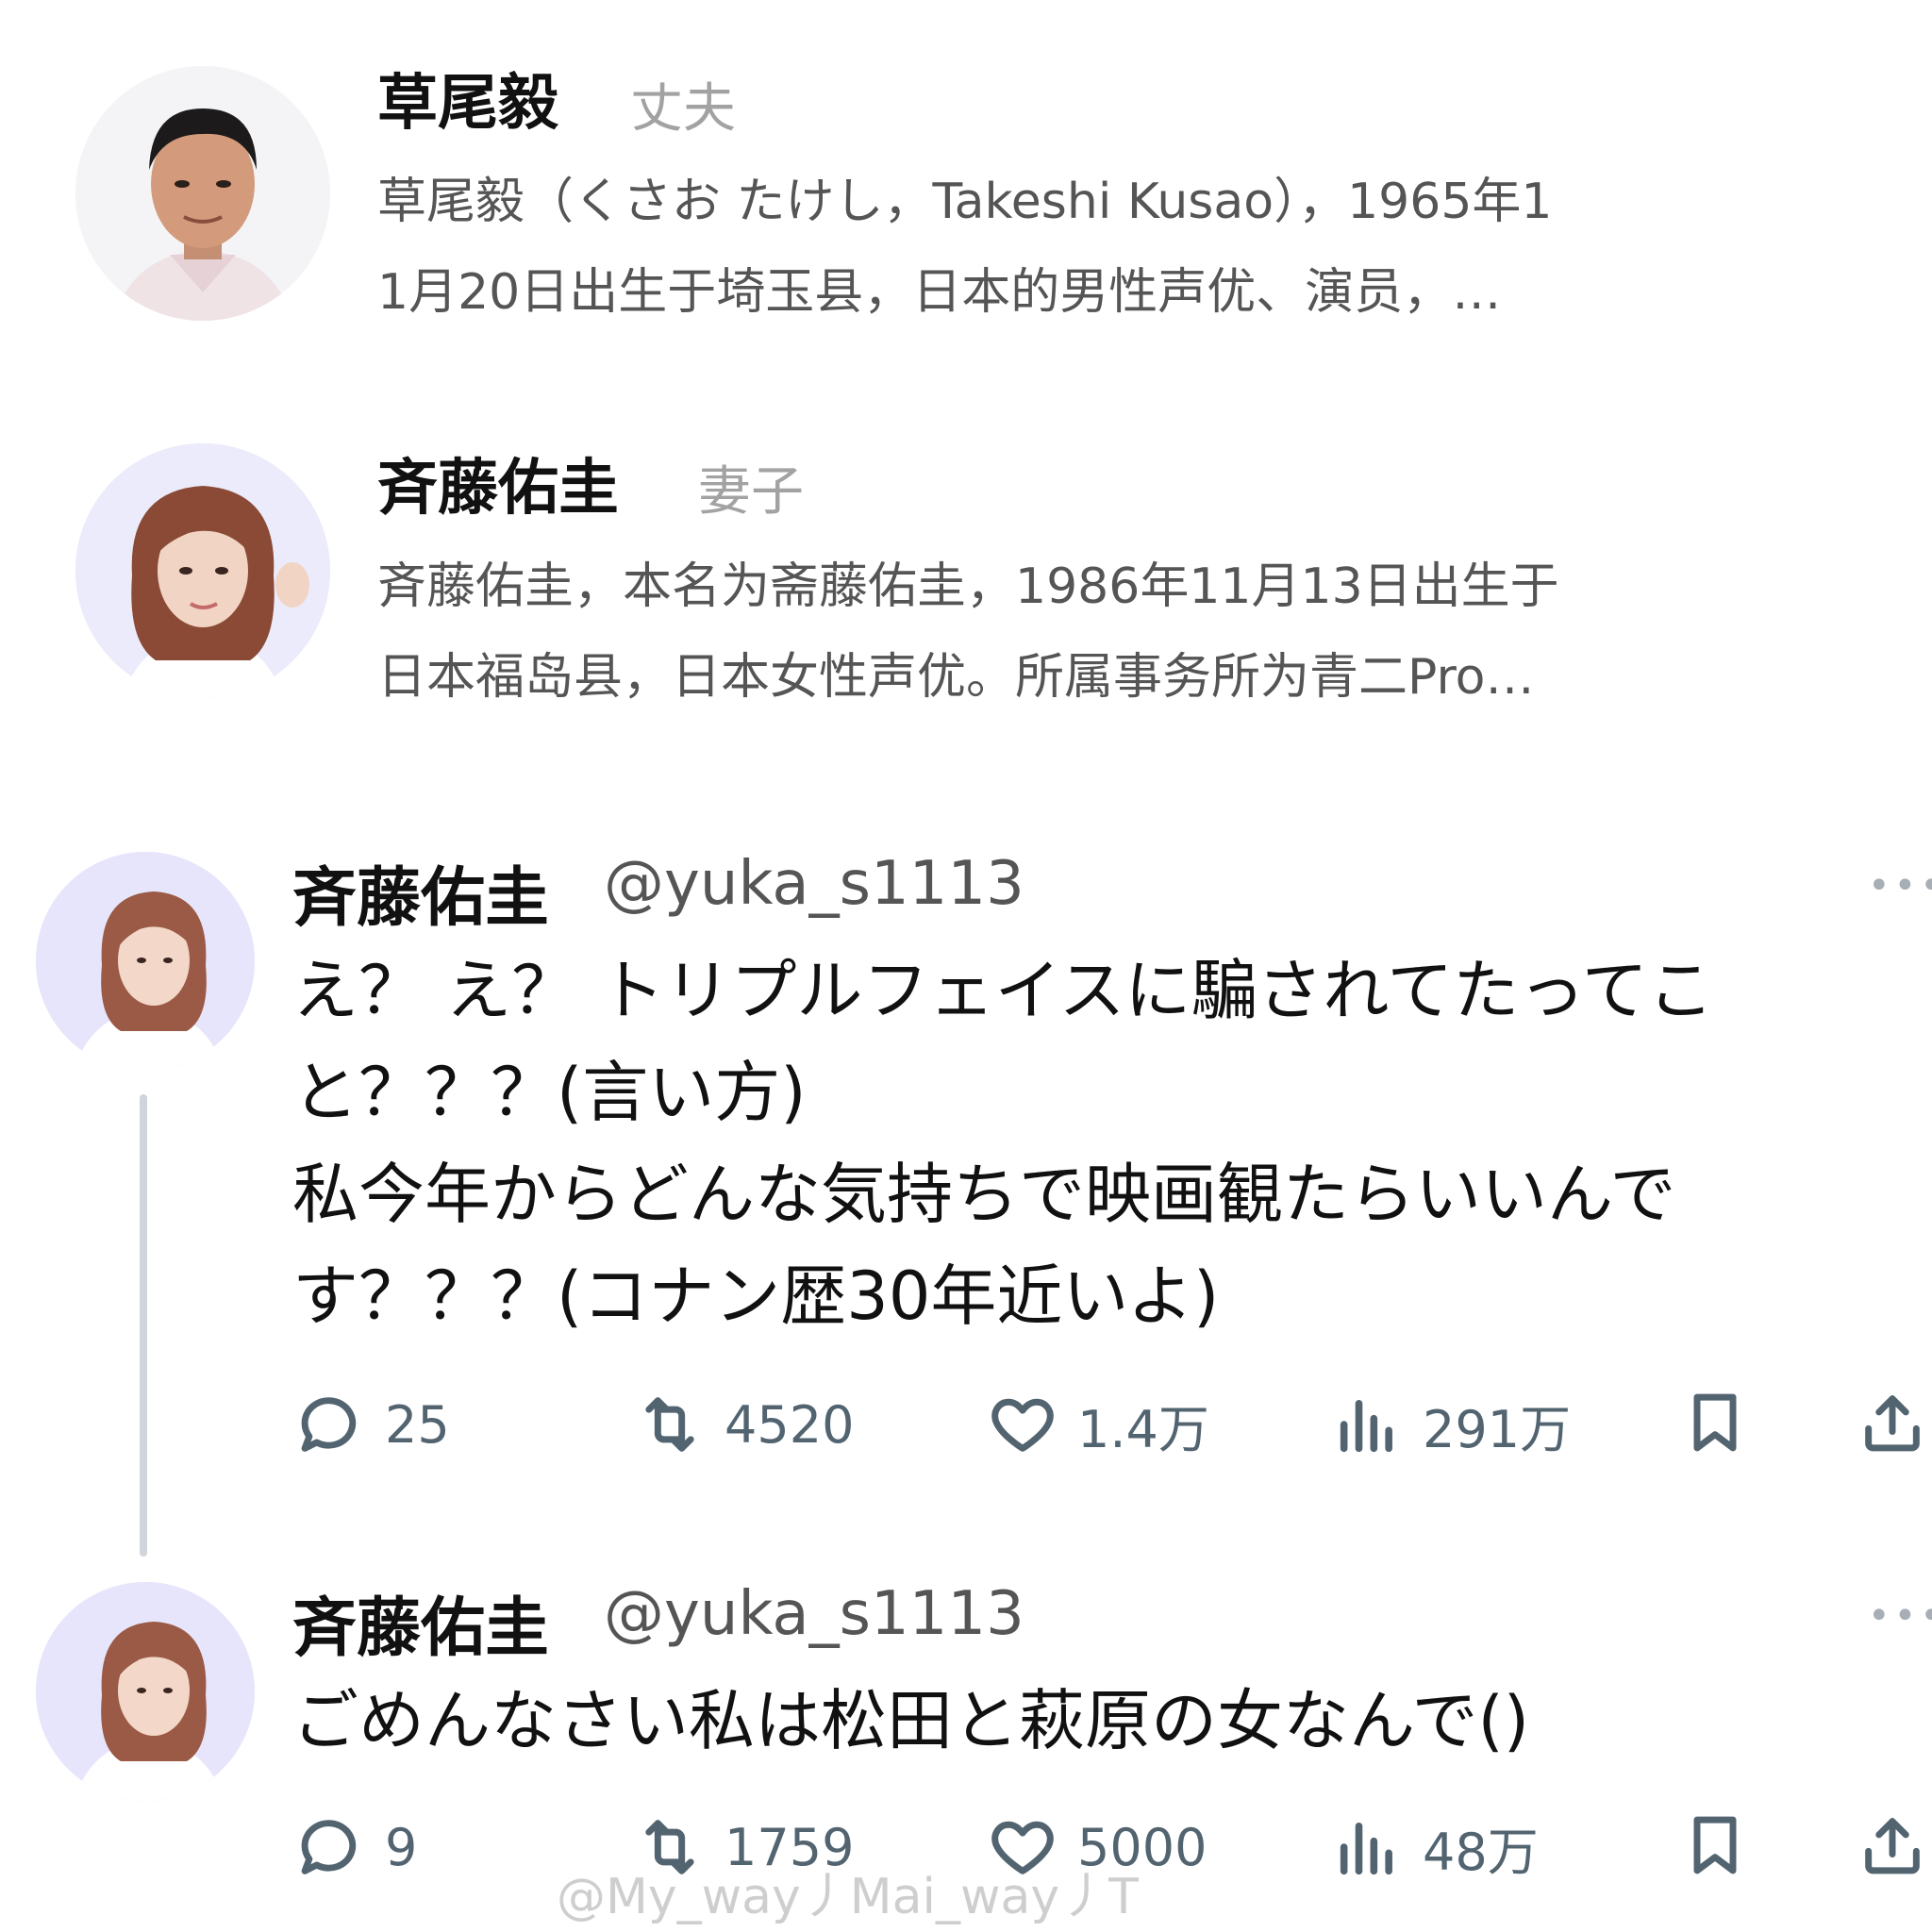 This screenshot has width=1932, height=1932. Describe the element at coordinates (1498, 1429) in the screenshot. I see `view-count: 291万` at that location.